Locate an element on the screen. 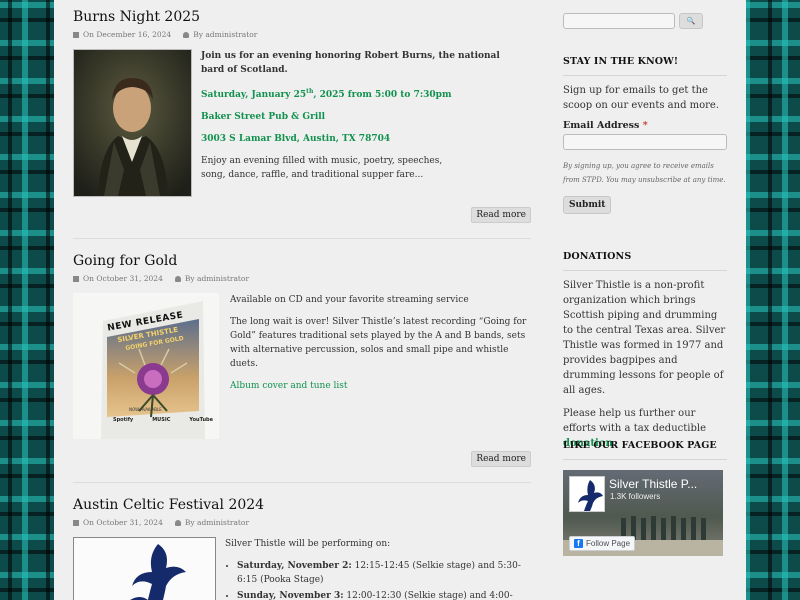 This screenshot has height=600, width=800. submit-button: Submit is located at coordinates (587, 205).